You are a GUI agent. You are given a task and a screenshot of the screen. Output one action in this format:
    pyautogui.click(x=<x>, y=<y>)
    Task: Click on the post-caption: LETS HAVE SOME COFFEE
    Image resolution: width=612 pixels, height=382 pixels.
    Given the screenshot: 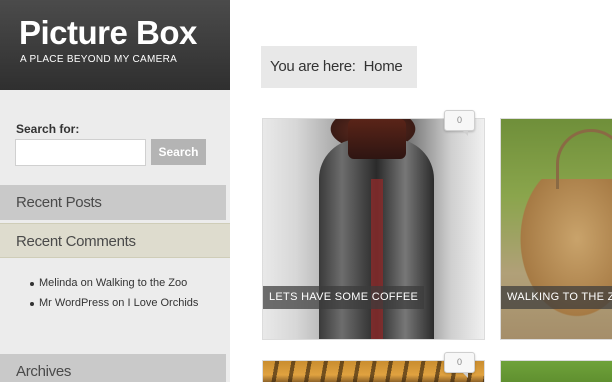 What is the action you would take?
    pyautogui.click(x=344, y=297)
    